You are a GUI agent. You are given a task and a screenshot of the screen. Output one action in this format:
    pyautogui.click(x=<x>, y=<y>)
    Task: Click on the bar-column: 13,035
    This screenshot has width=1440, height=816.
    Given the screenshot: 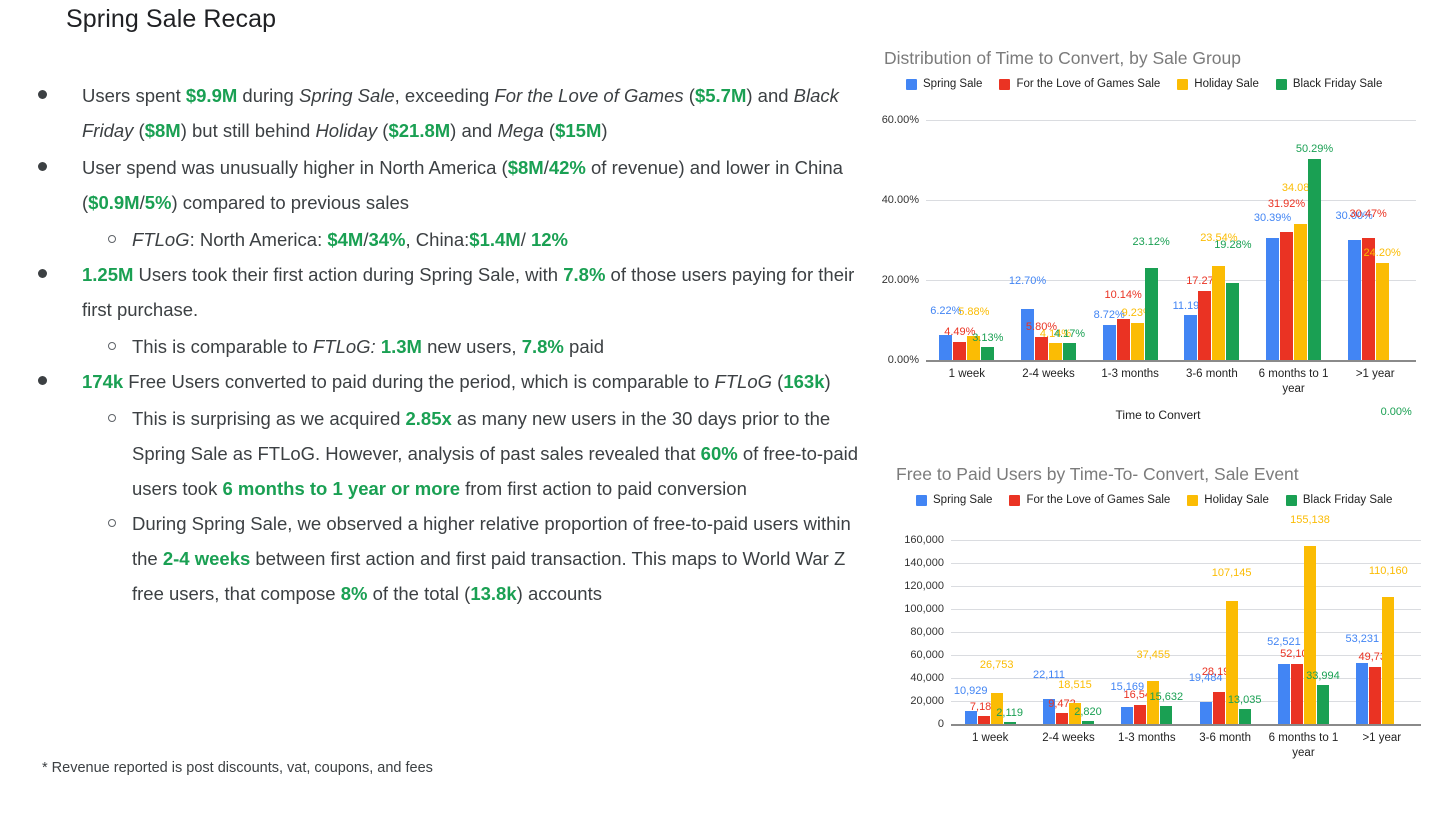 What is the action you would take?
    pyautogui.click(x=1244, y=632)
    